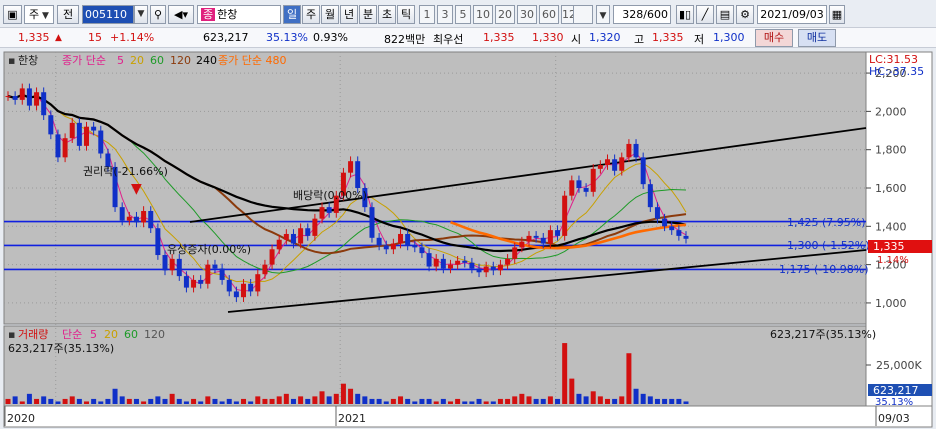 Image resolution: width=936 pixels, height=429 pixels. What do you see at coordinates (61, 348) in the screenshot?
I see `volume-current: 623,217주(35.13%)` at bounding box center [61, 348].